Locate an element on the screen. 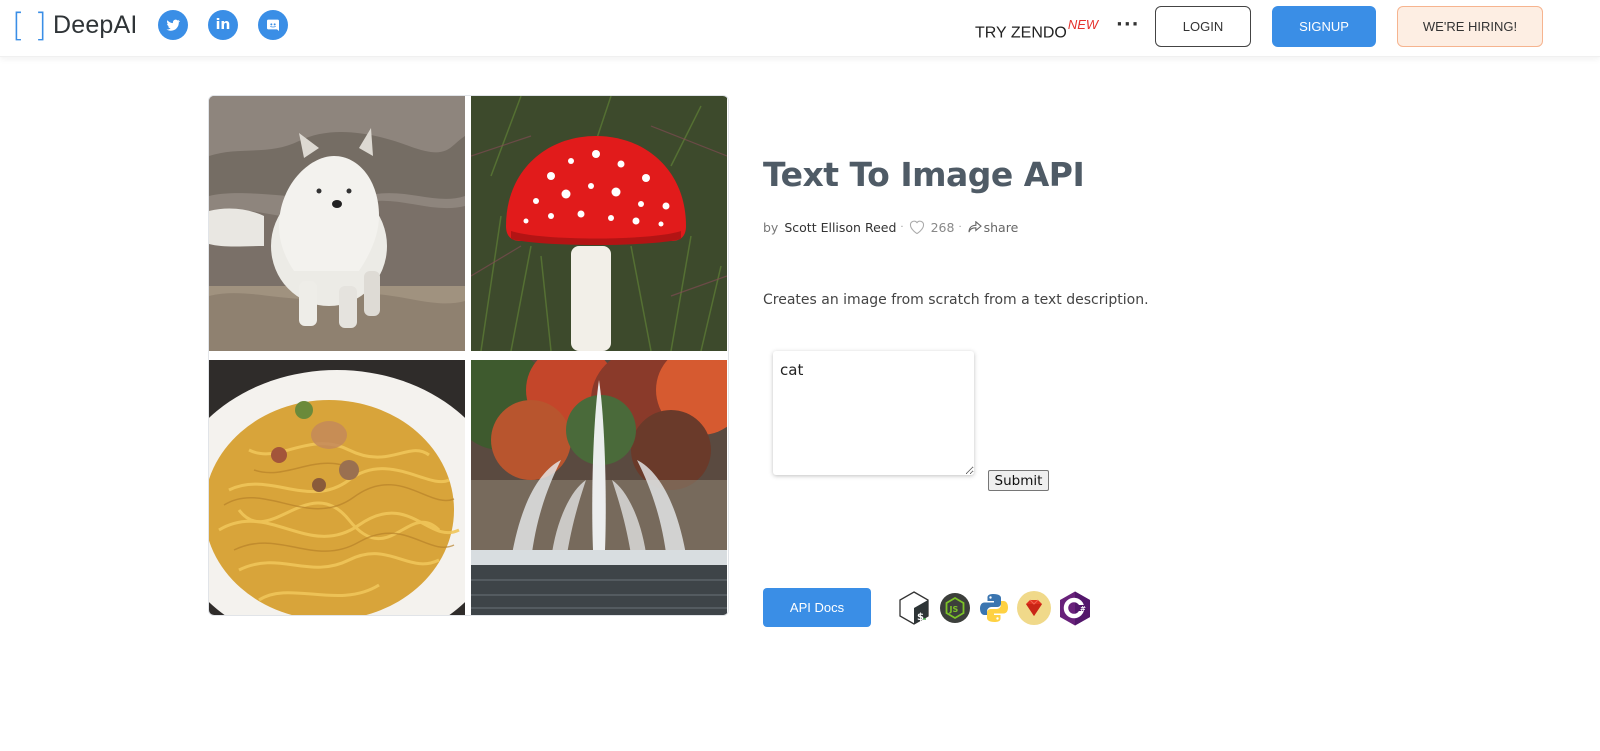  api-meta: by Scott Ellison Reed · 268 · share is located at coordinates (890, 227).